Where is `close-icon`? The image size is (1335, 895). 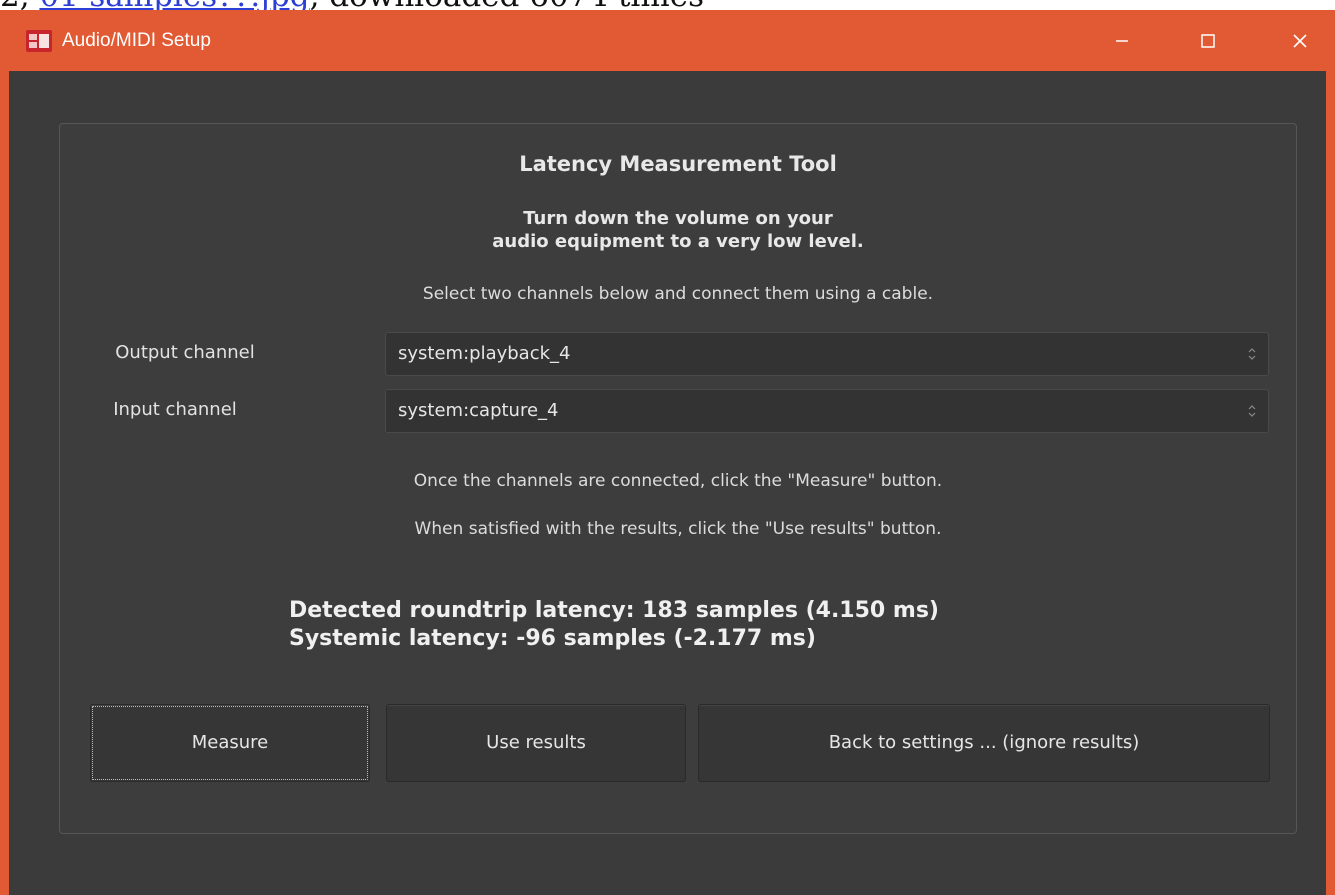
close-icon is located at coordinates (1300, 40).